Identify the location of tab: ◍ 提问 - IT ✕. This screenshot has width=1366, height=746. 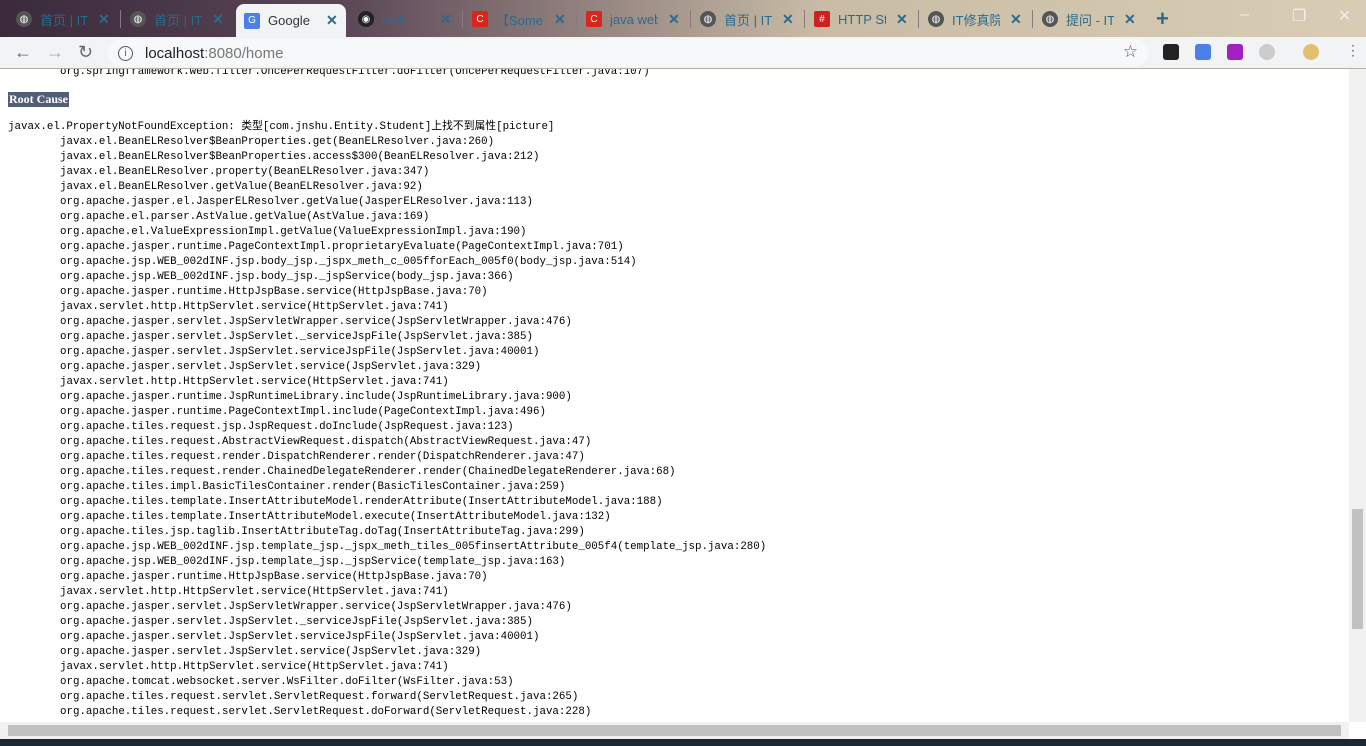
(1089, 19).